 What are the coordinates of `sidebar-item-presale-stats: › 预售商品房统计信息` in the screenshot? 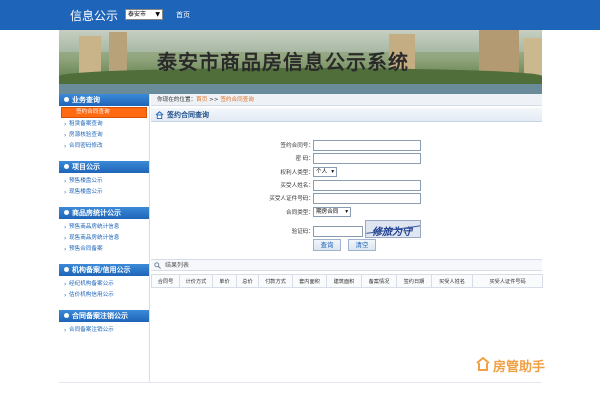 It's located at (104, 227).